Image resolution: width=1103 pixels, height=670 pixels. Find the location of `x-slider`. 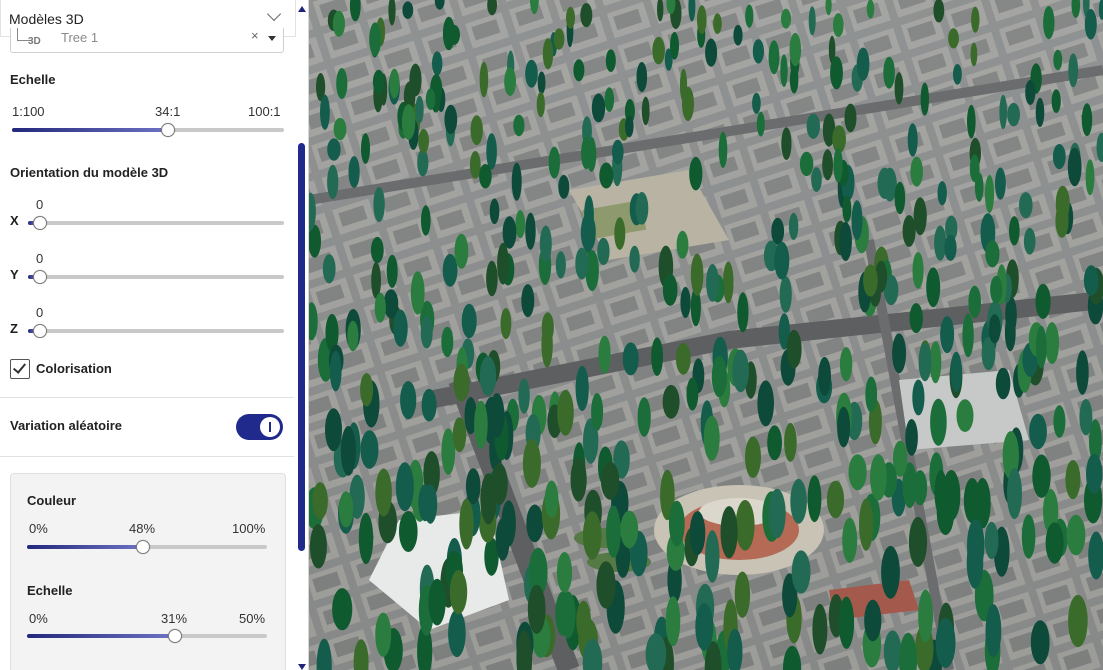

x-slider is located at coordinates (156, 223).